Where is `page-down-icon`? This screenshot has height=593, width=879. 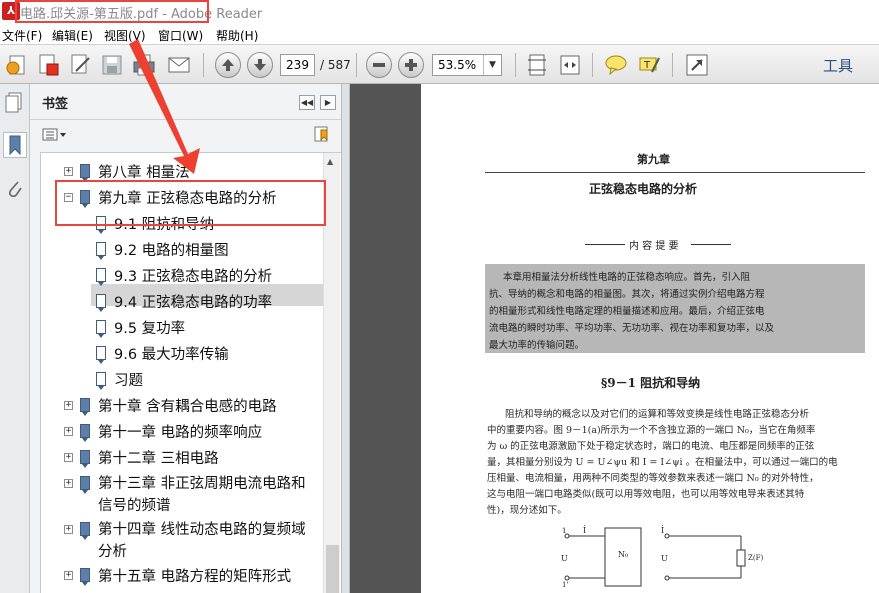 page-down-icon is located at coordinates (260, 65).